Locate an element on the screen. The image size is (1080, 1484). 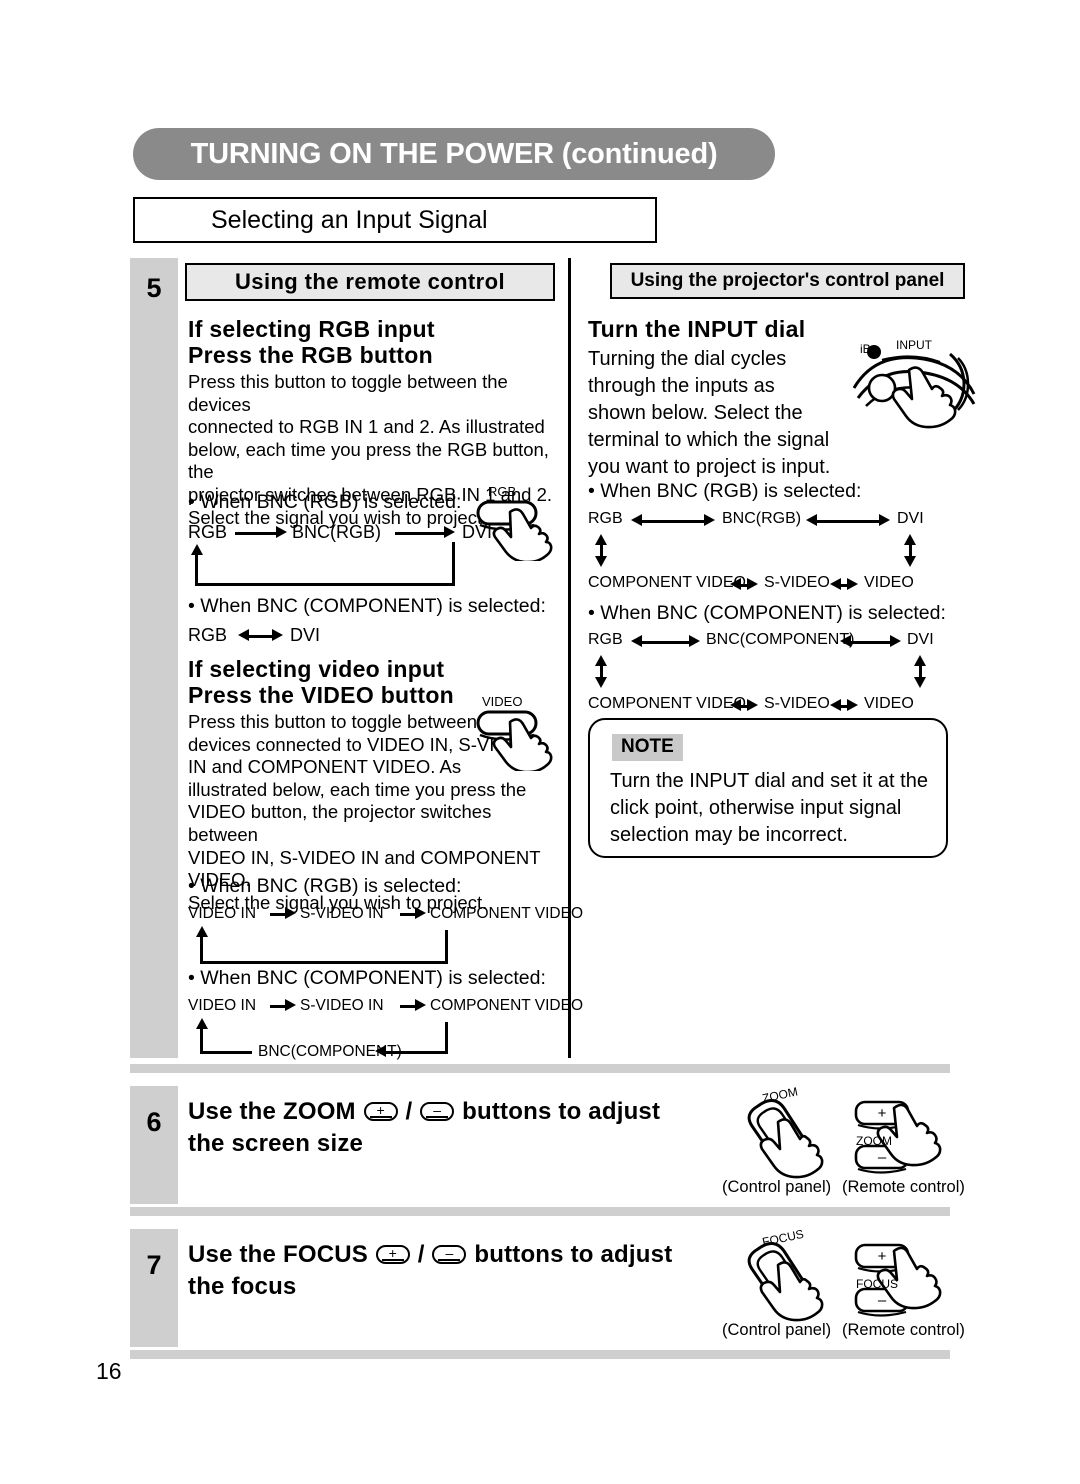
rgb-button-label: RGB is located at coordinates (502, 491).